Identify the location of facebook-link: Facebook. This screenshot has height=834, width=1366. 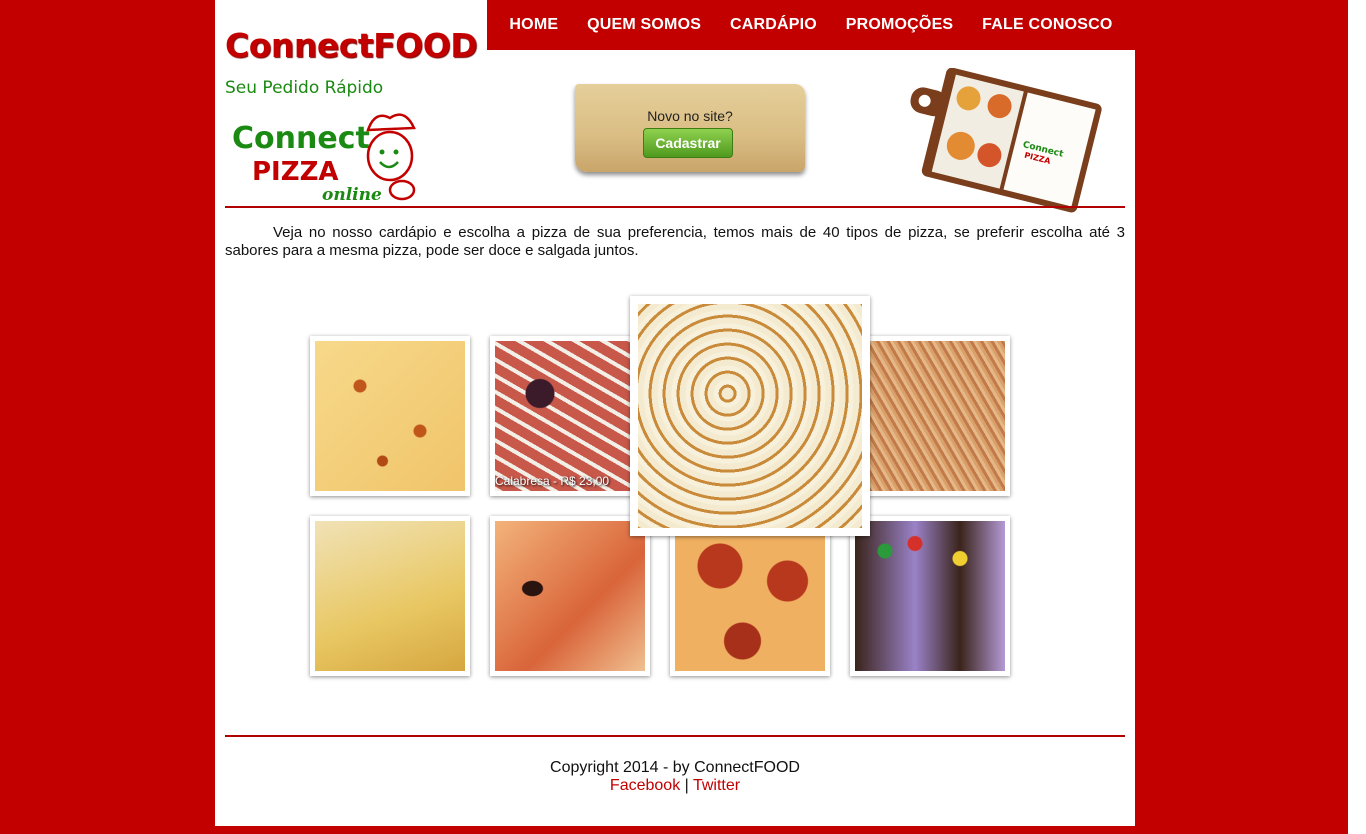
(645, 785).